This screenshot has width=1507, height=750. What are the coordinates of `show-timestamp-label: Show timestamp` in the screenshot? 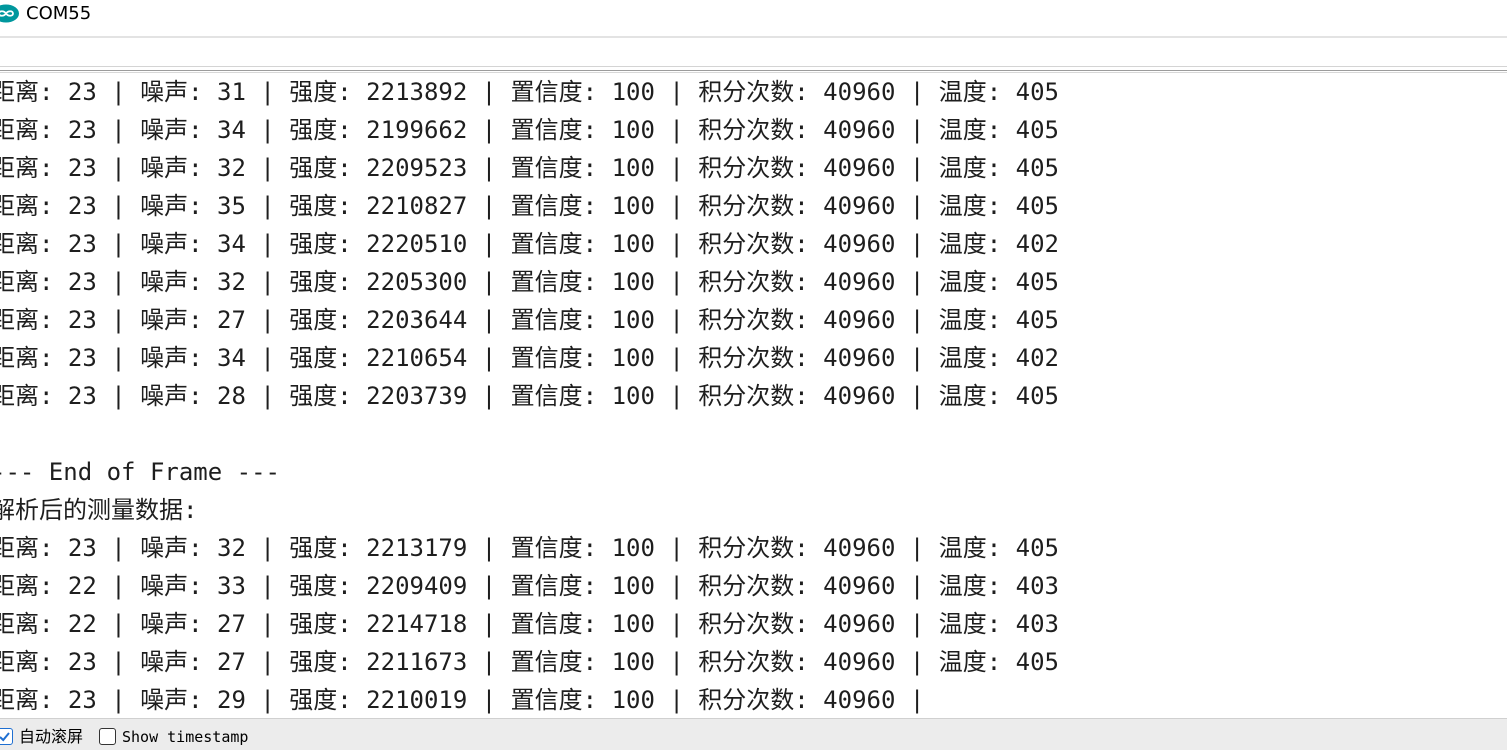 It's located at (185, 737).